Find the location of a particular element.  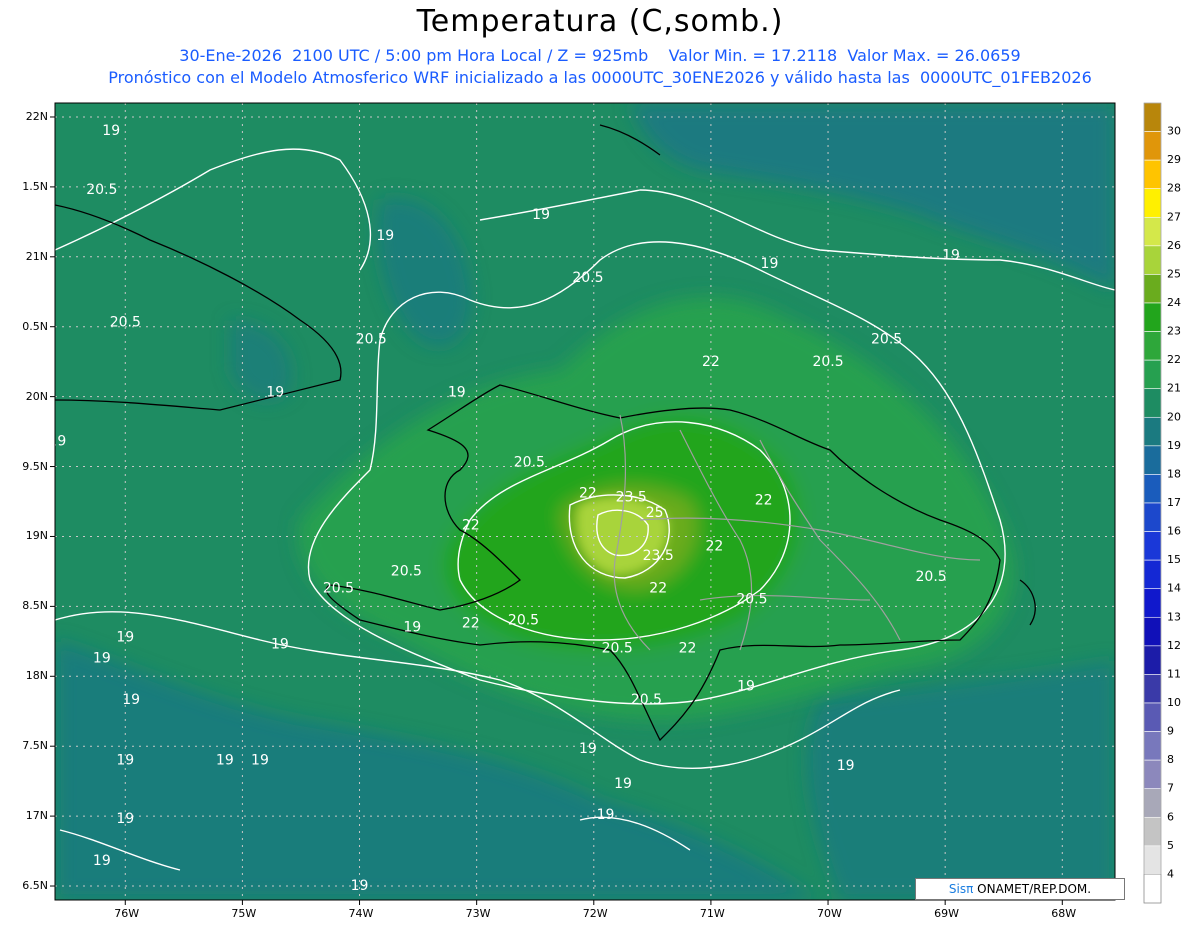

colorbar-label-15: 15 is located at coordinates (1174, 559).